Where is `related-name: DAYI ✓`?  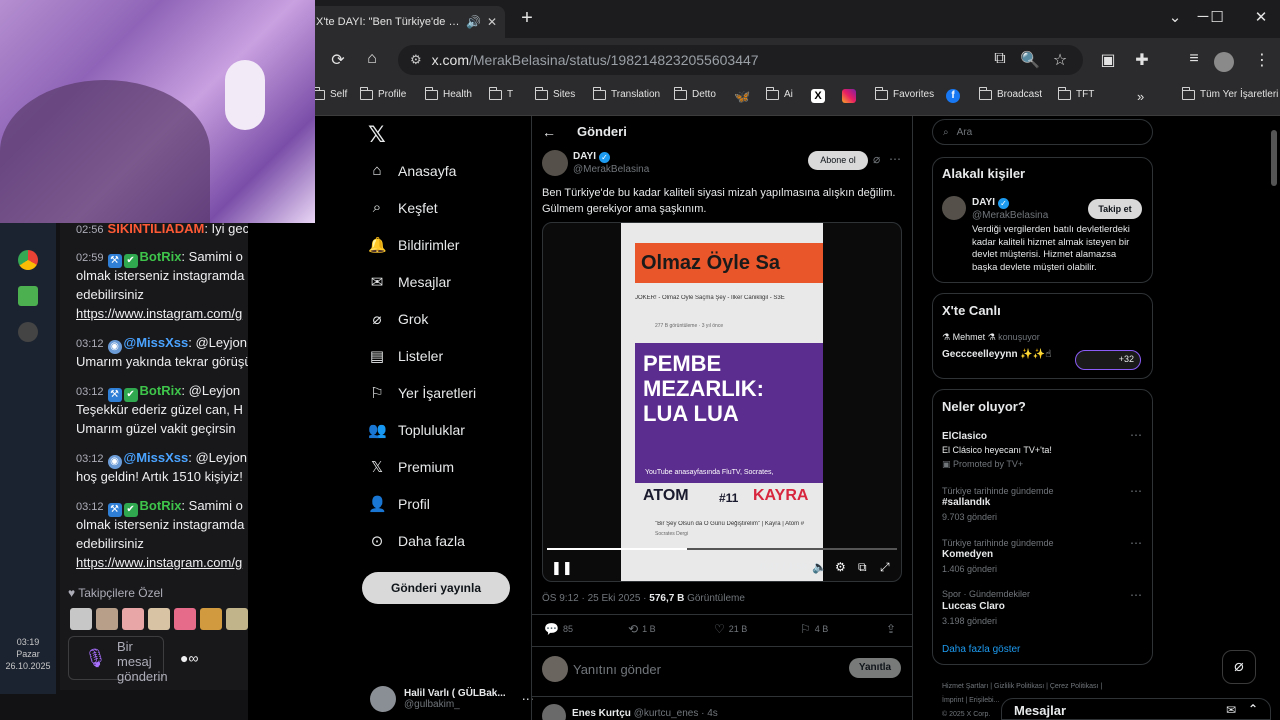 related-name: DAYI ✓ is located at coordinates (990, 203).